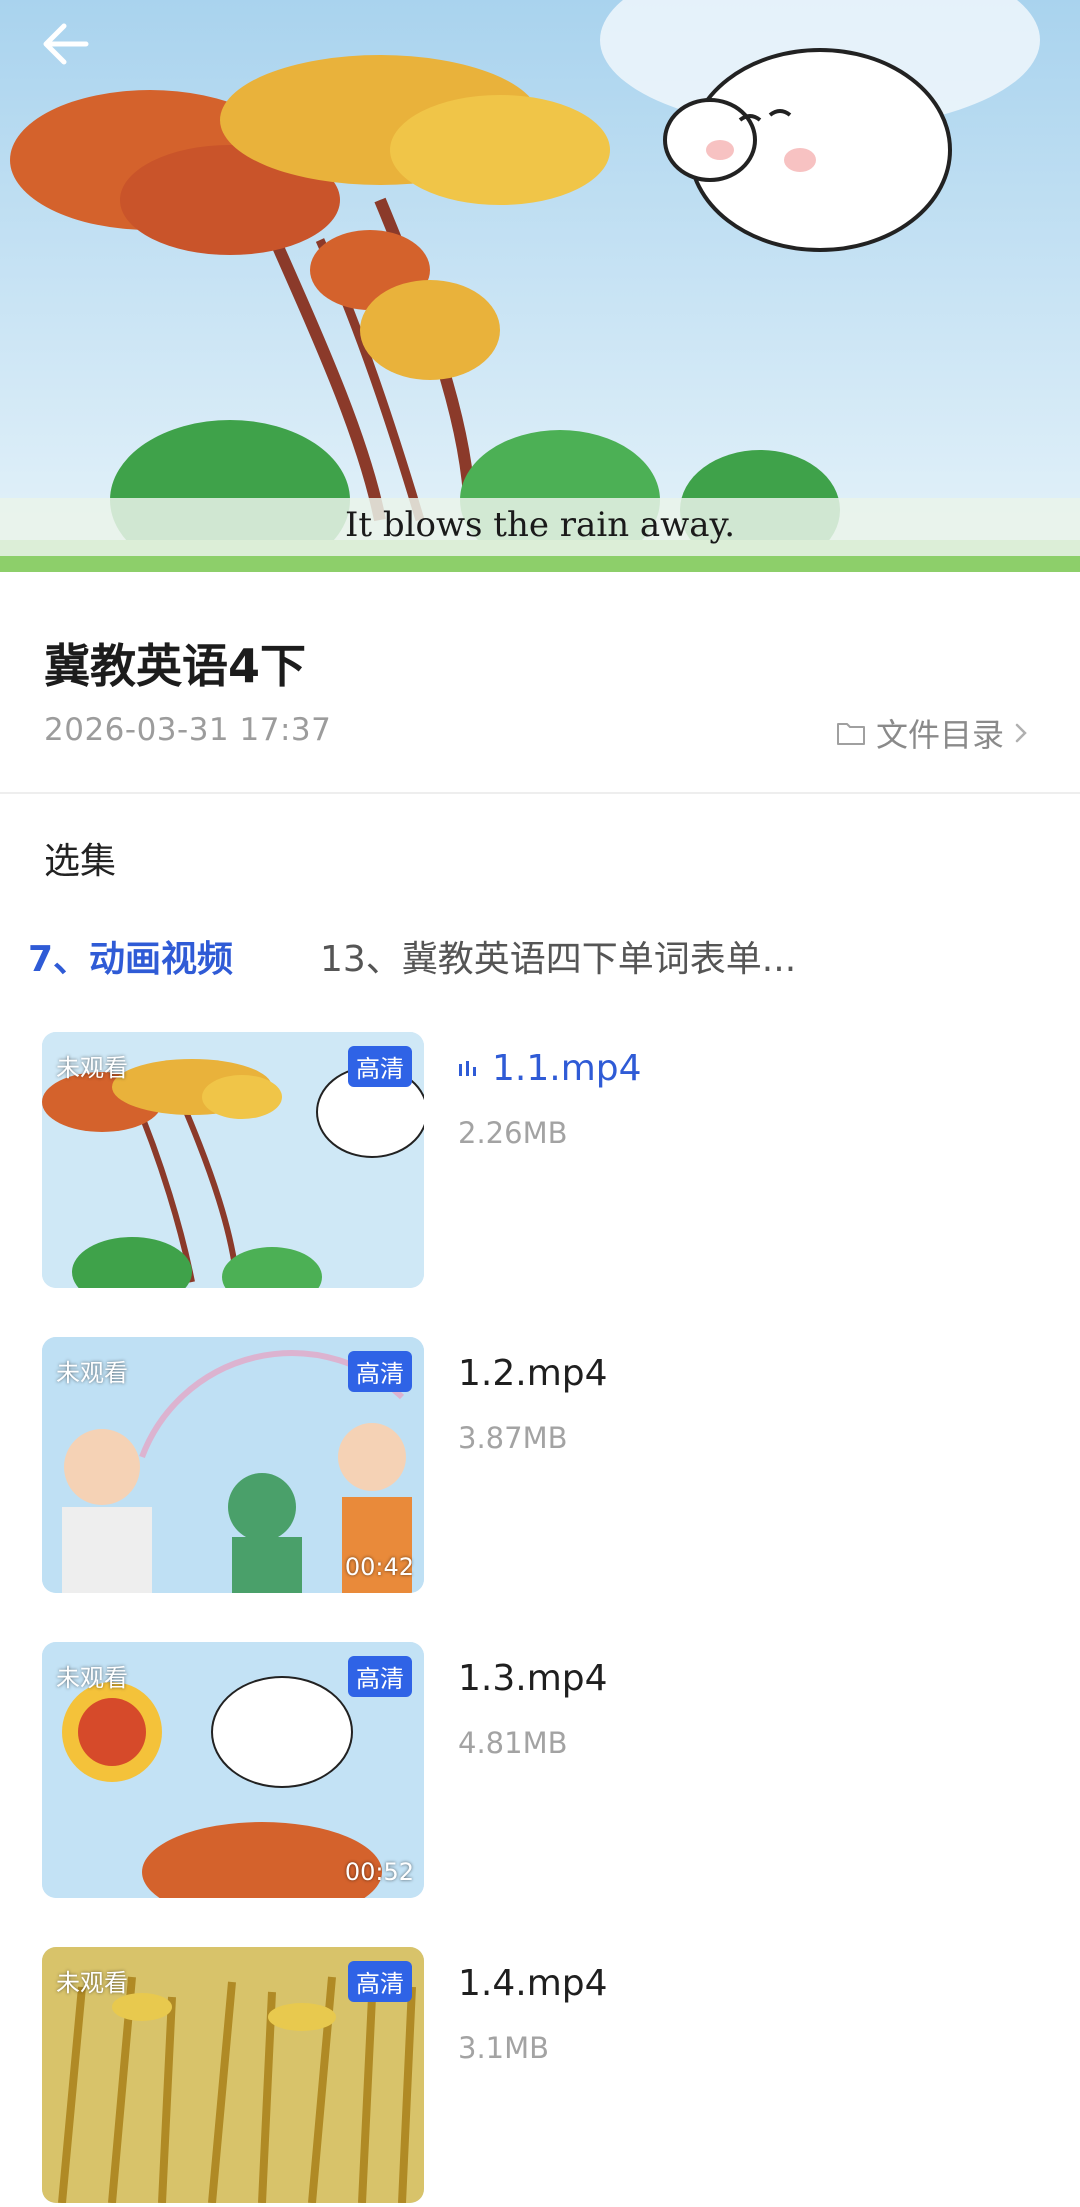  Describe the element at coordinates (379, 1872) in the screenshot. I see `video-duration: 00:52` at that location.